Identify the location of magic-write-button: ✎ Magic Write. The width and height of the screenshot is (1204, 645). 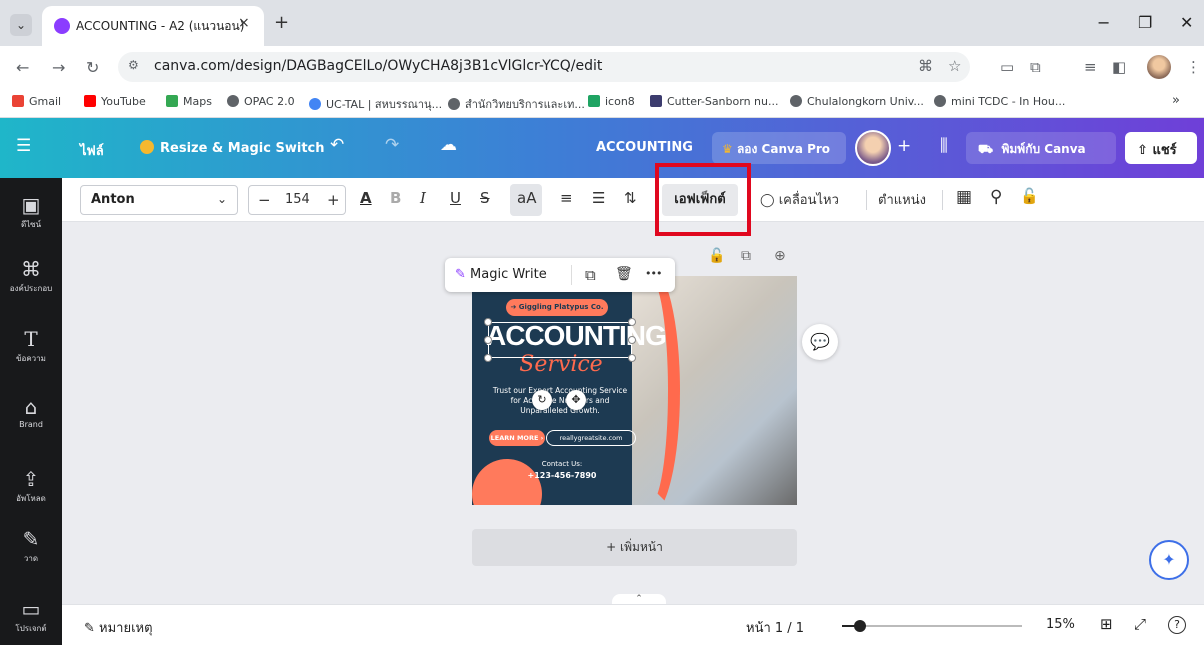
(501, 274).